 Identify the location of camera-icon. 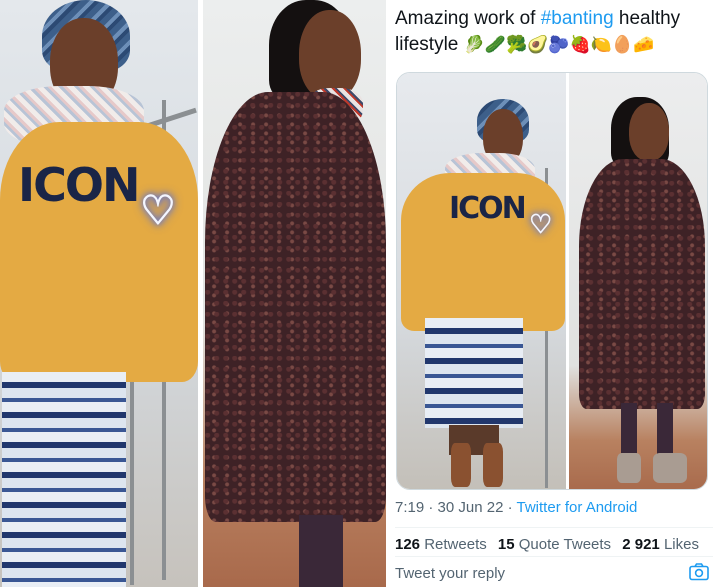
(699, 572).